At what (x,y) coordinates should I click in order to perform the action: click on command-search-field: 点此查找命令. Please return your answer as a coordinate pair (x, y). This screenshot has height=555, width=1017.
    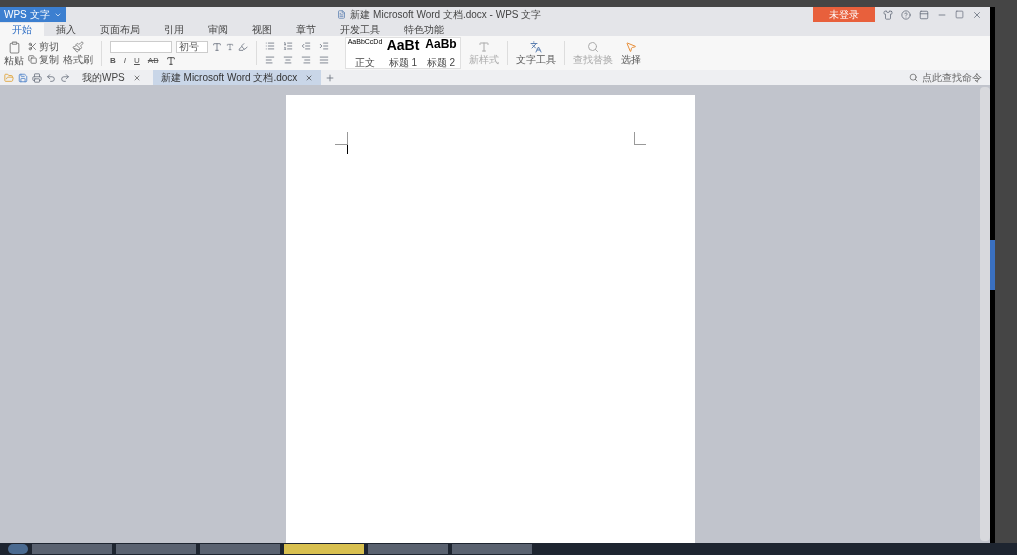
    Looking at the image, I should click on (947, 77).